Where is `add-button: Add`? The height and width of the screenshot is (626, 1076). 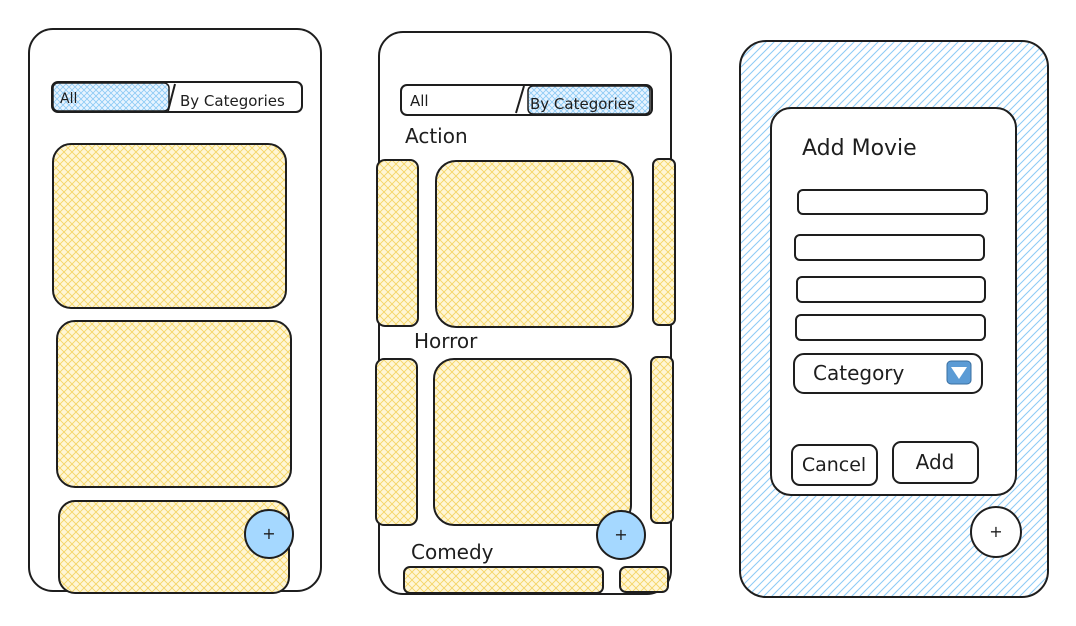 add-button: Add is located at coordinates (935, 462).